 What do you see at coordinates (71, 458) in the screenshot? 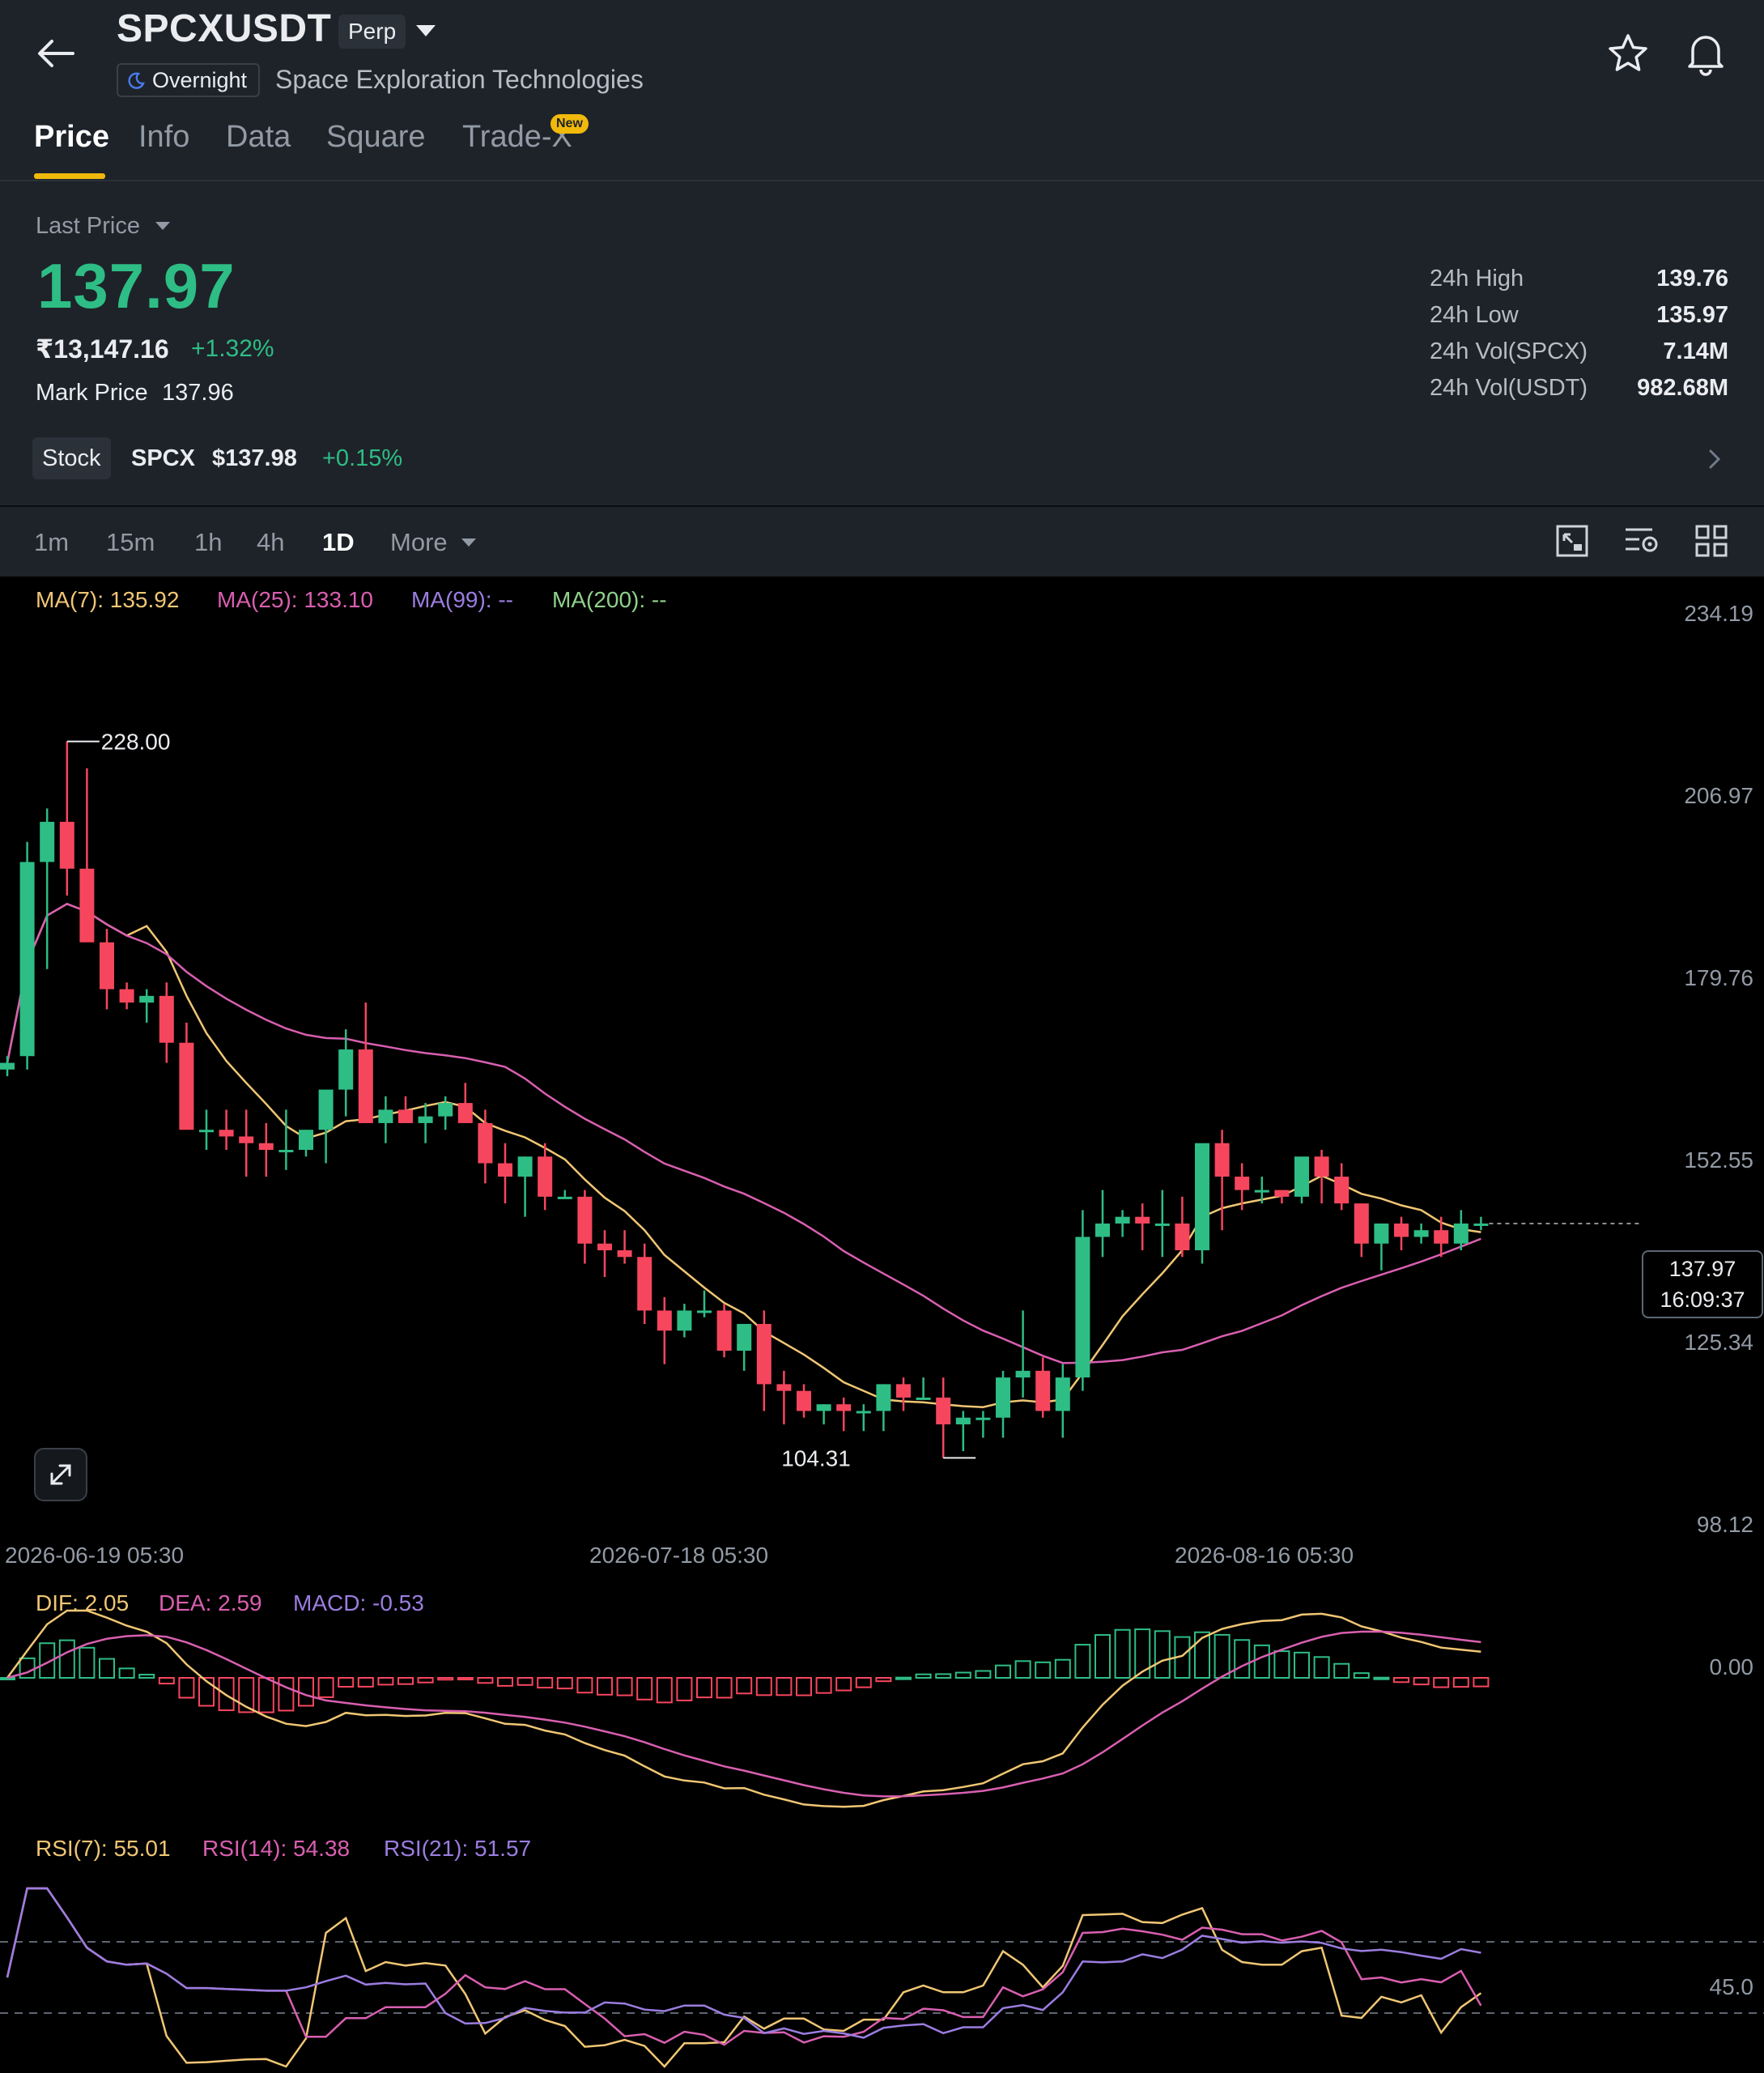
I see `stock-badge: Stock` at bounding box center [71, 458].